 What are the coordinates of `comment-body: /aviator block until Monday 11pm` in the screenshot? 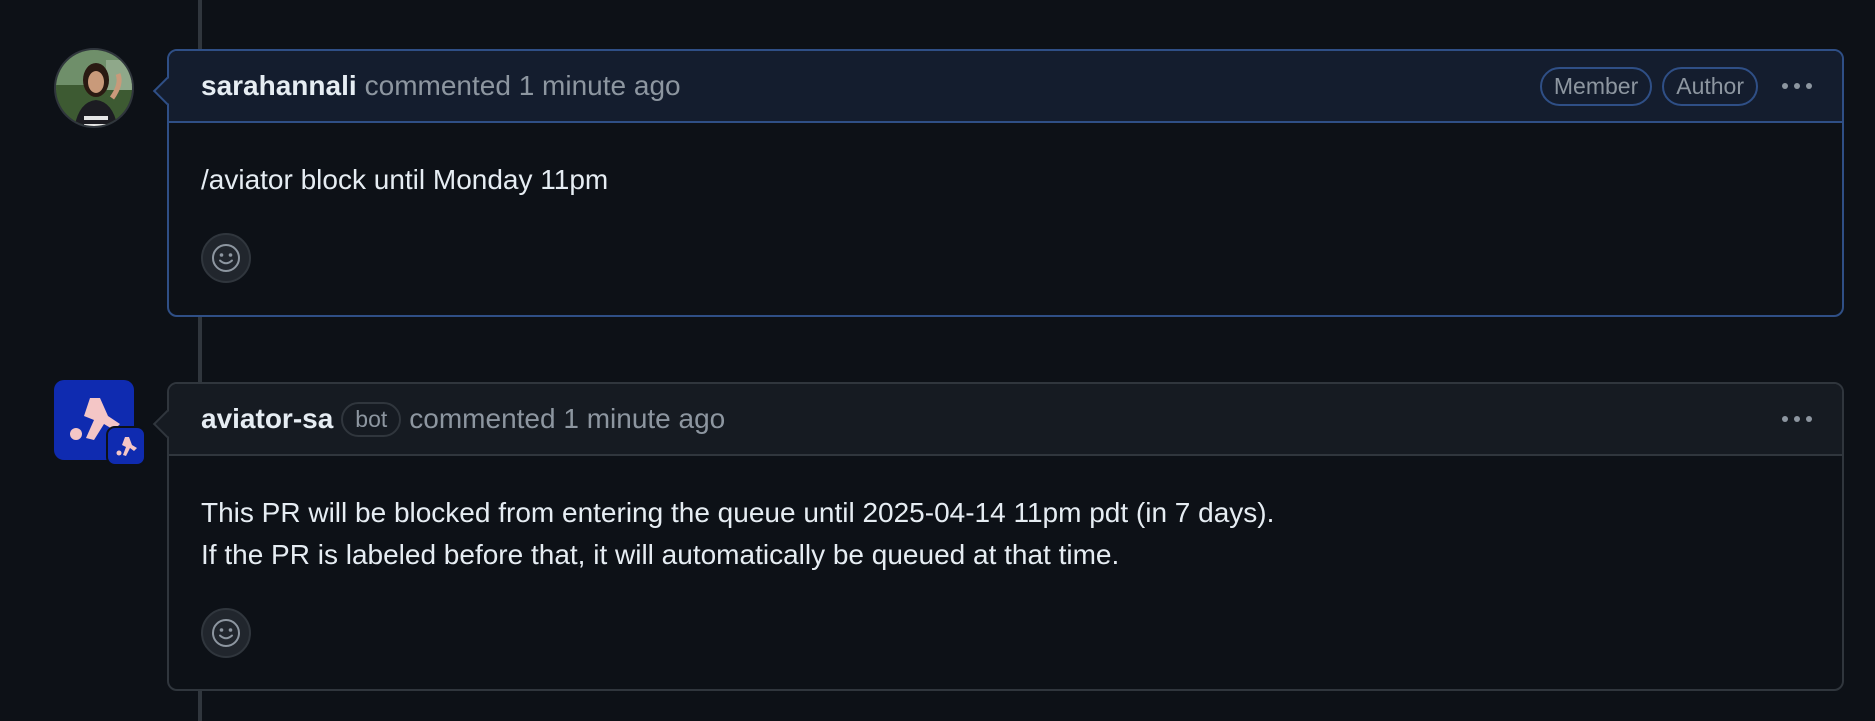 It's located at (1005, 162).